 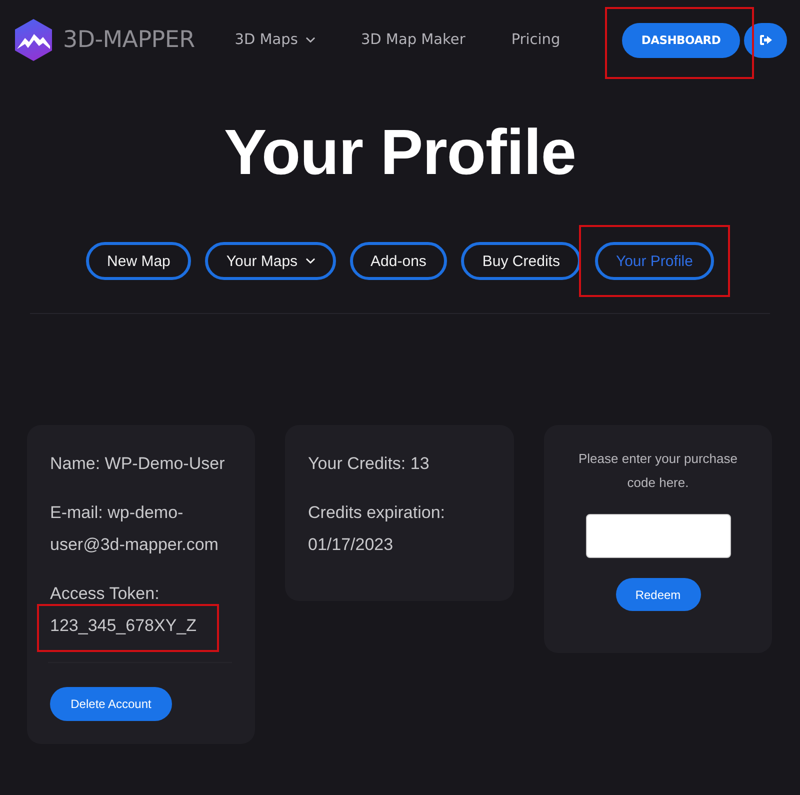 What do you see at coordinates (658, 536) in the screenshot?
I see `purchase-code-field` at bounding box center [658, 536].